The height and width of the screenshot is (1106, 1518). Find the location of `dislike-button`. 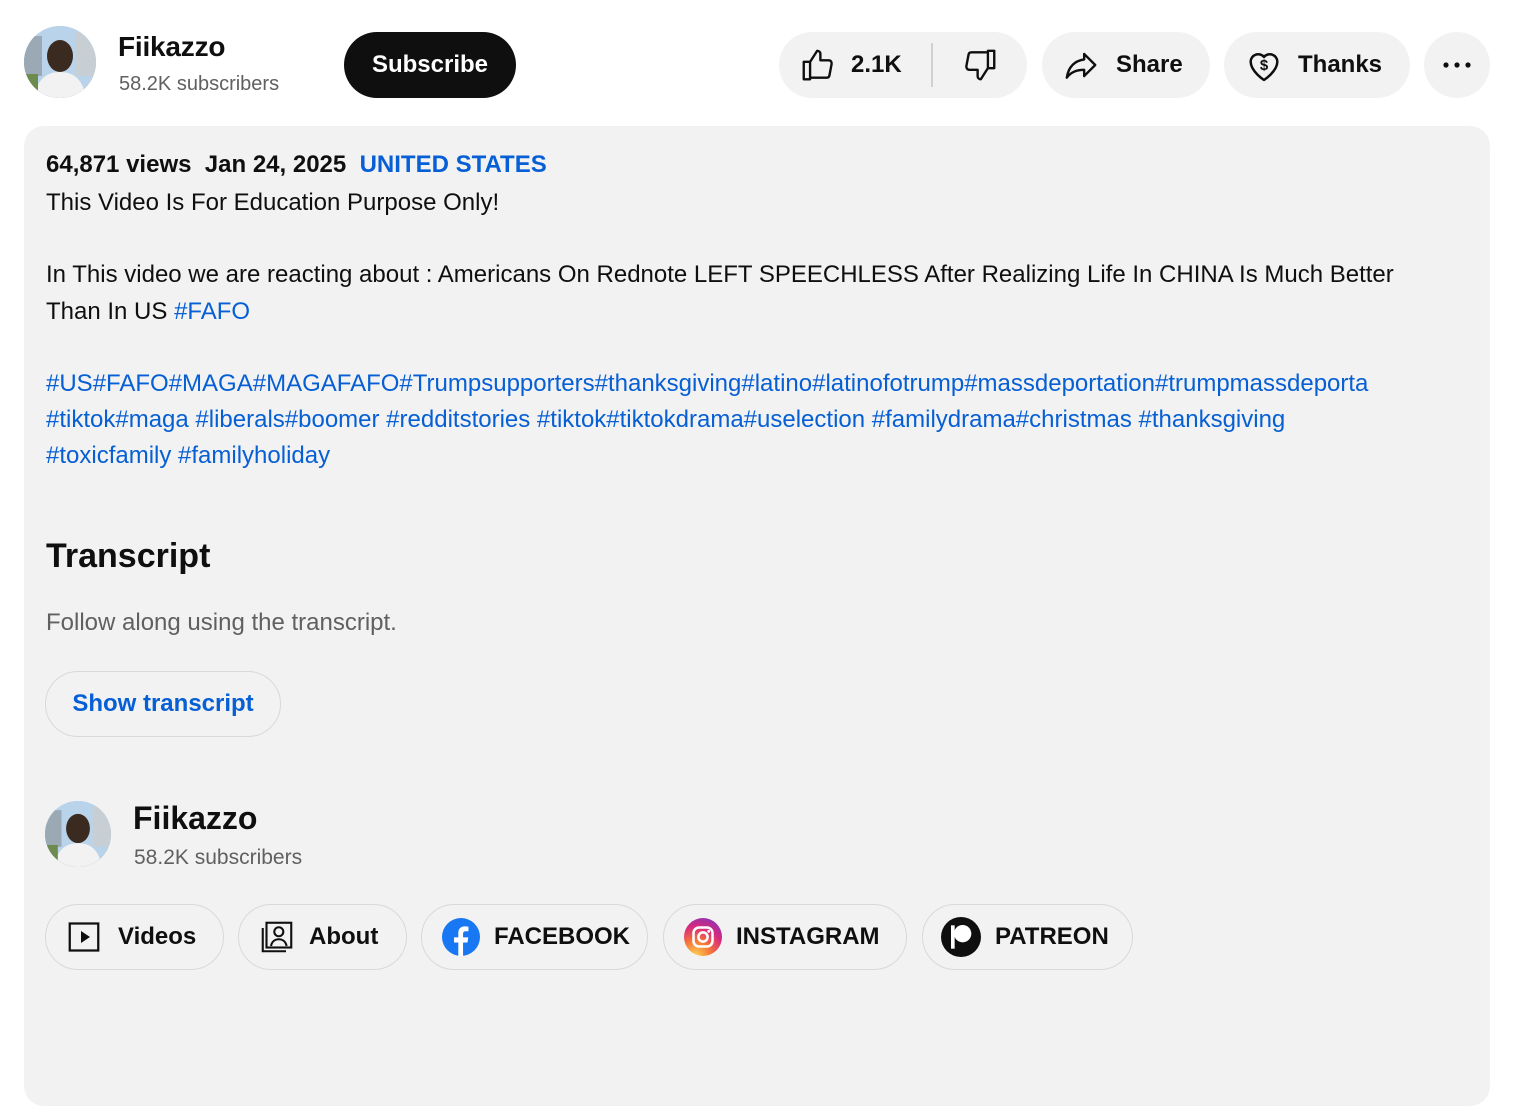

dislike-button is located at coordinates (980, 65).